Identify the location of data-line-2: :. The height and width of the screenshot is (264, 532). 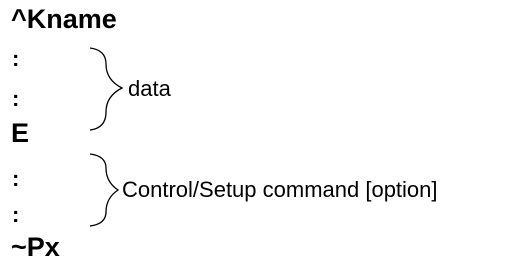
(16, 98).